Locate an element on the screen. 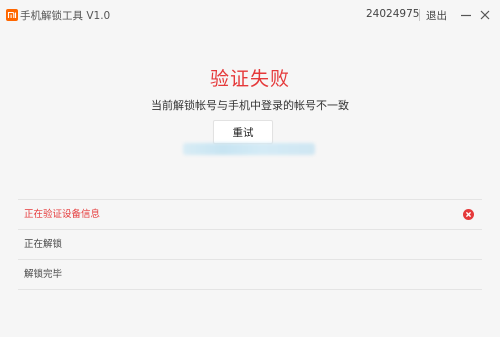  step-label: 解锁完毕 is located at coordinates (43, 274).